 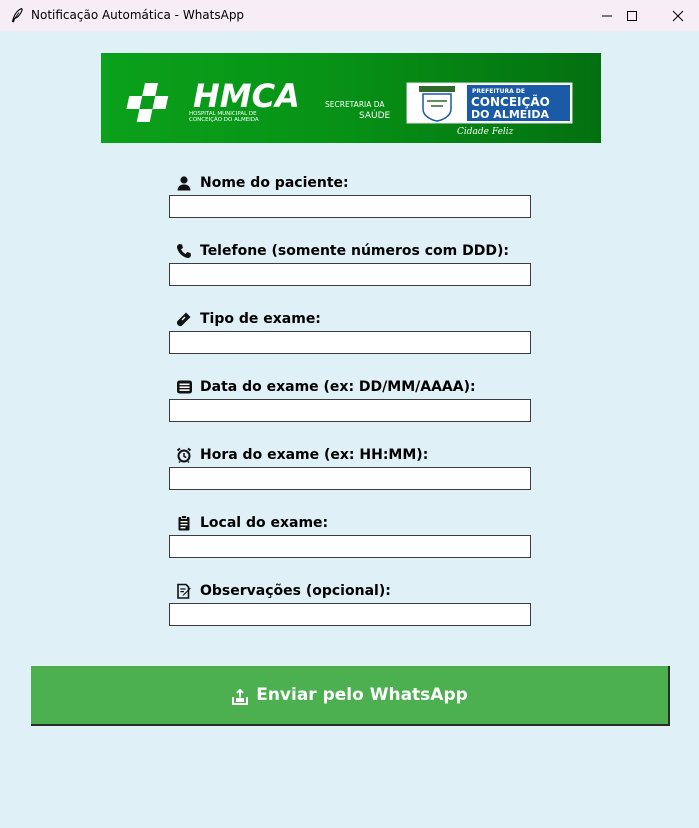 What do you see at coordinates (246, 96) in the screenshot?
I see `hospital-name: HMCA` at bounding box center [246, 96].